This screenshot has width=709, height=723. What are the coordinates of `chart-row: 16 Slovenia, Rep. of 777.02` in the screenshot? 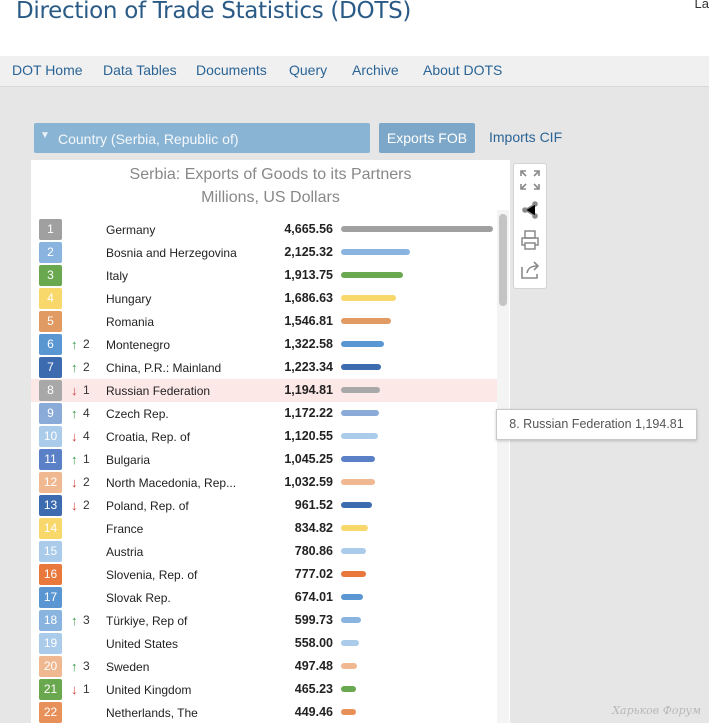 It's located at (264, 574).